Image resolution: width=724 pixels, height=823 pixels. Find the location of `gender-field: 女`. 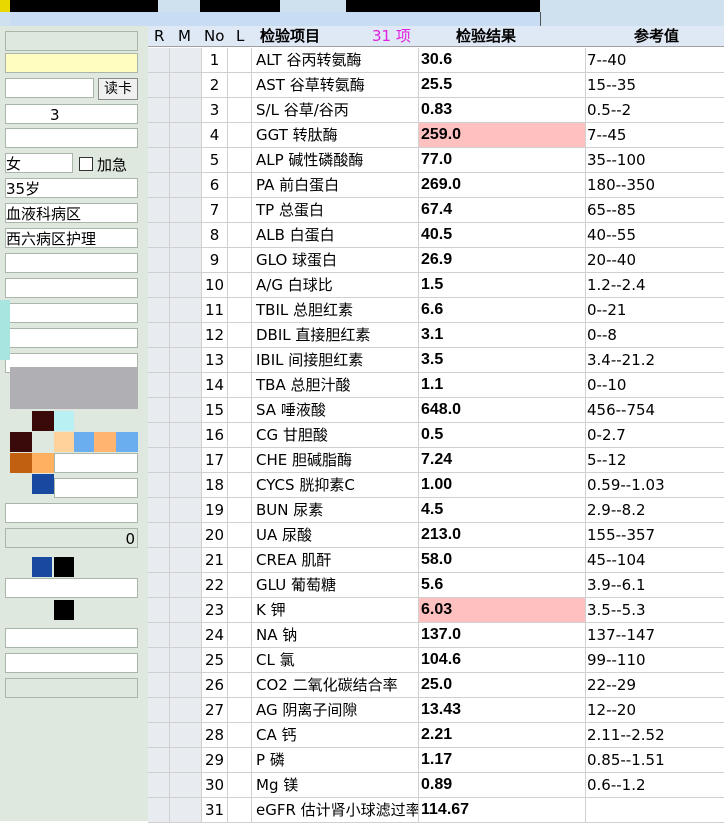

gender-field: 女 is located at coordinates (39, 163).